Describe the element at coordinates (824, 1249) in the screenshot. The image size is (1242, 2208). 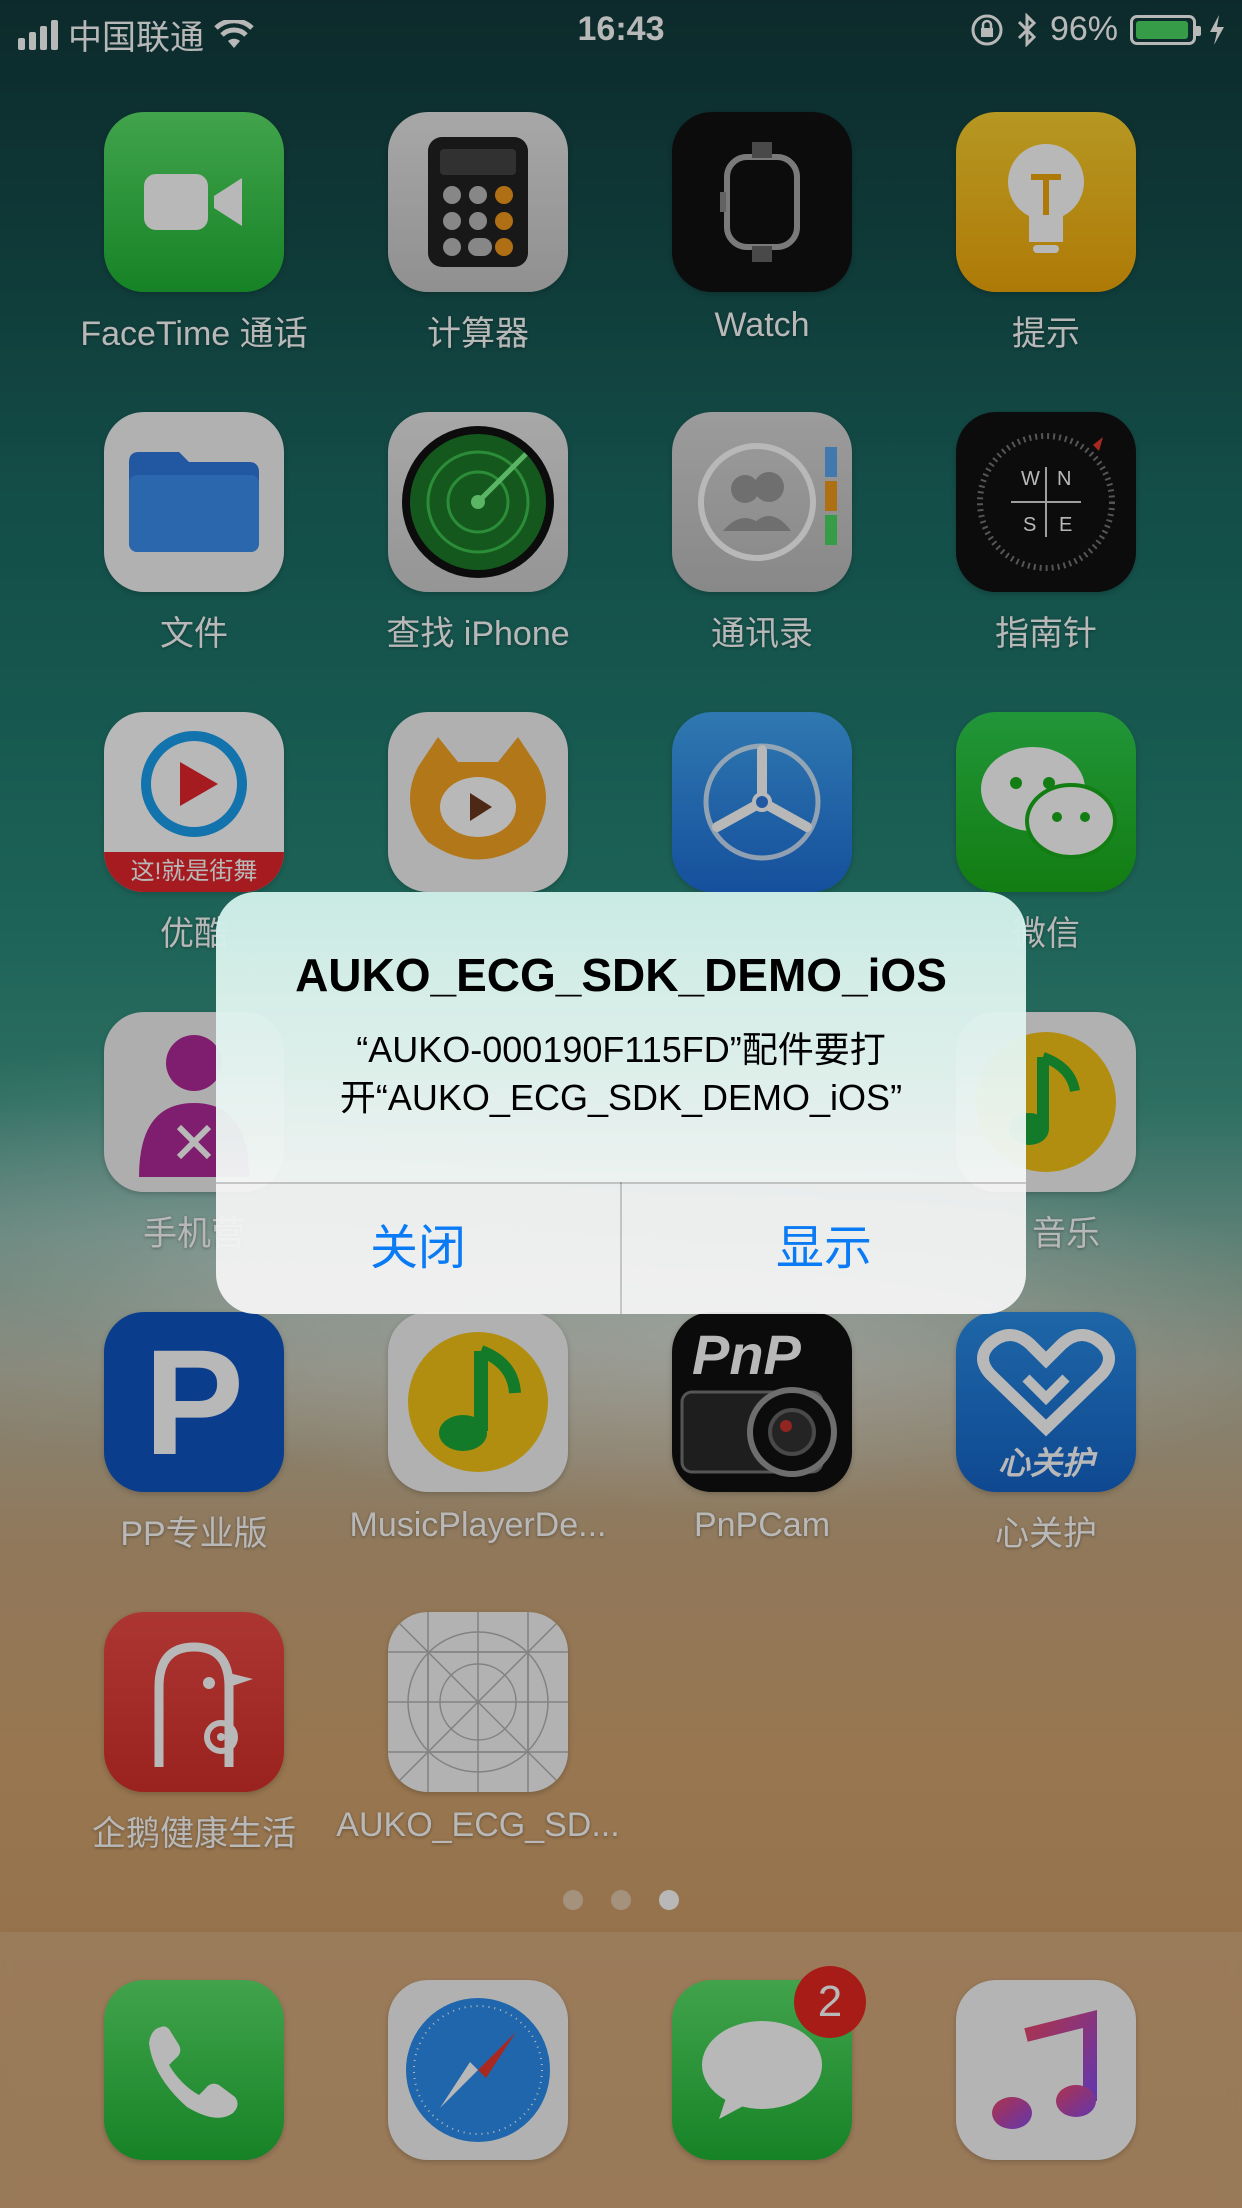
I see `show-button: 显示` at that location.